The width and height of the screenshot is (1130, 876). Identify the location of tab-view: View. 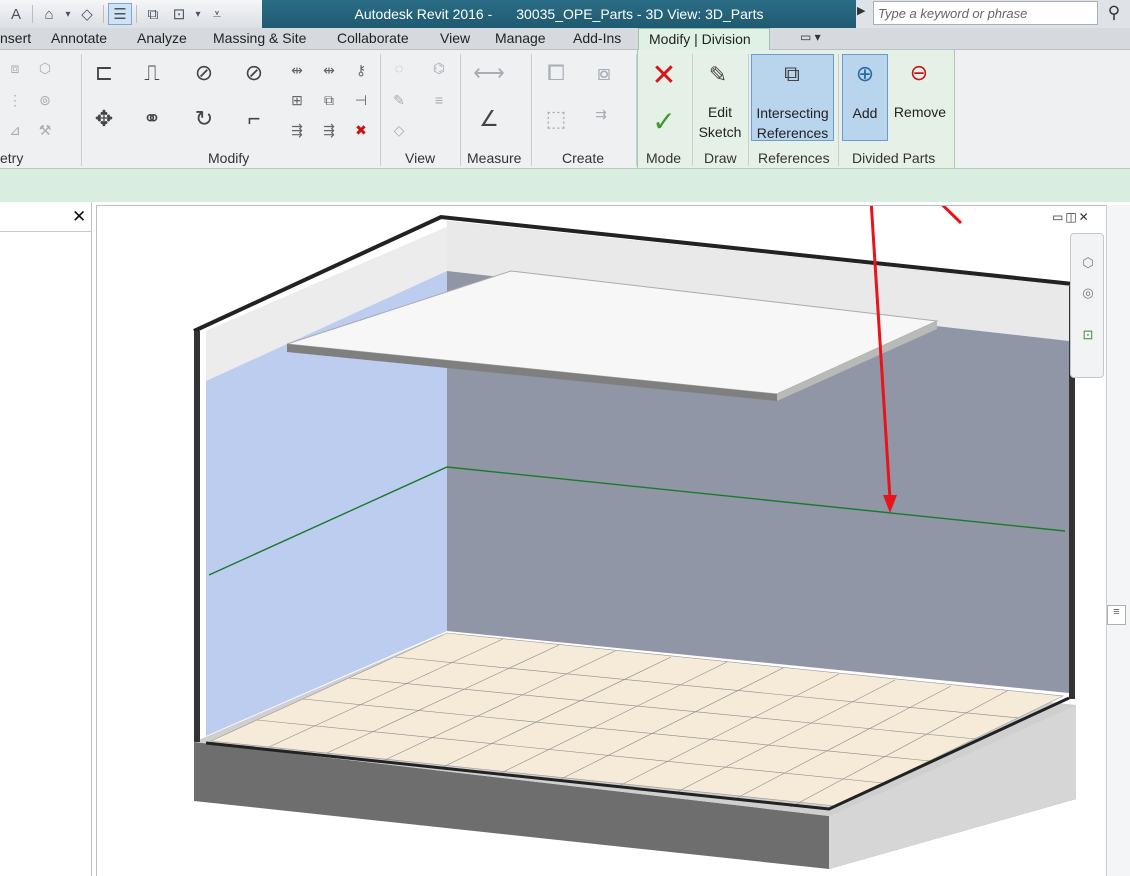
(455, 38).